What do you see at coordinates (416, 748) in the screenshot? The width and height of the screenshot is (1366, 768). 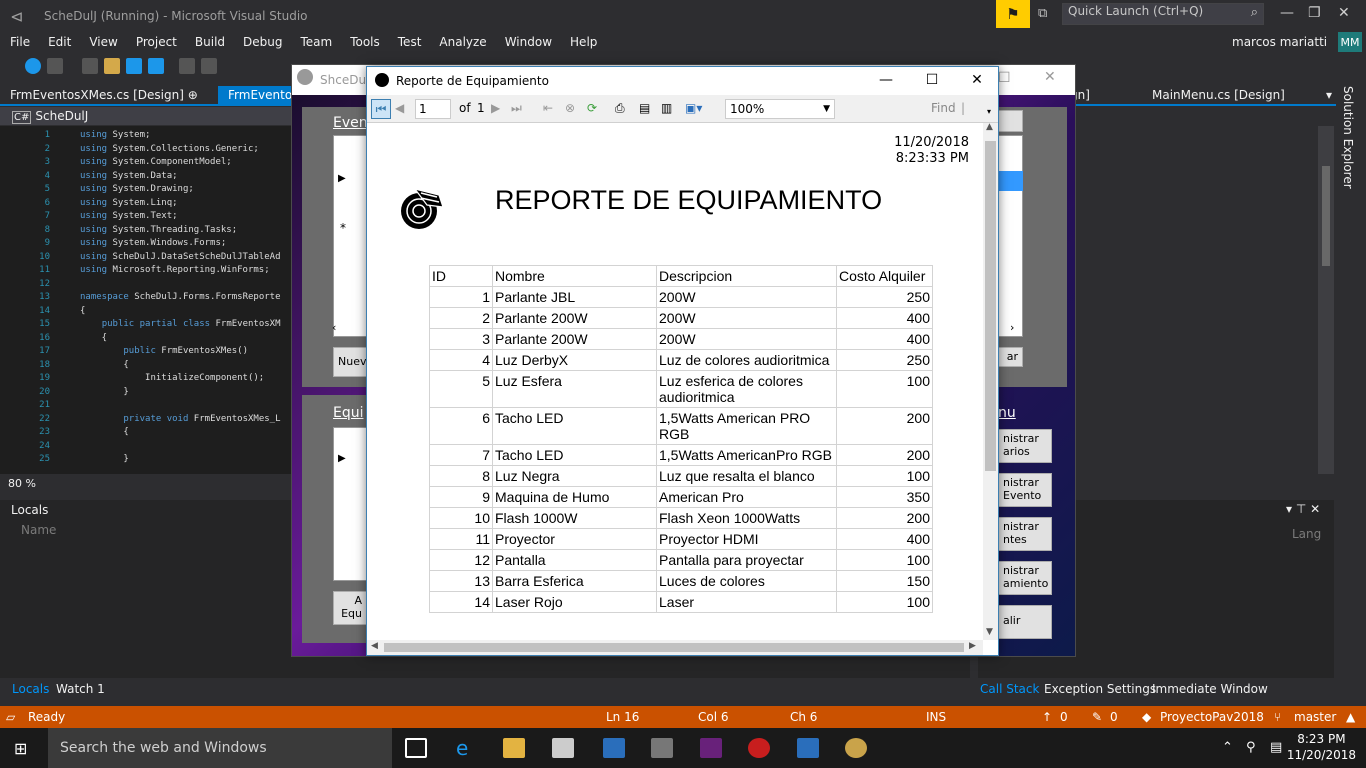 I see `task-view-icon` at bounding box center [416, 748].